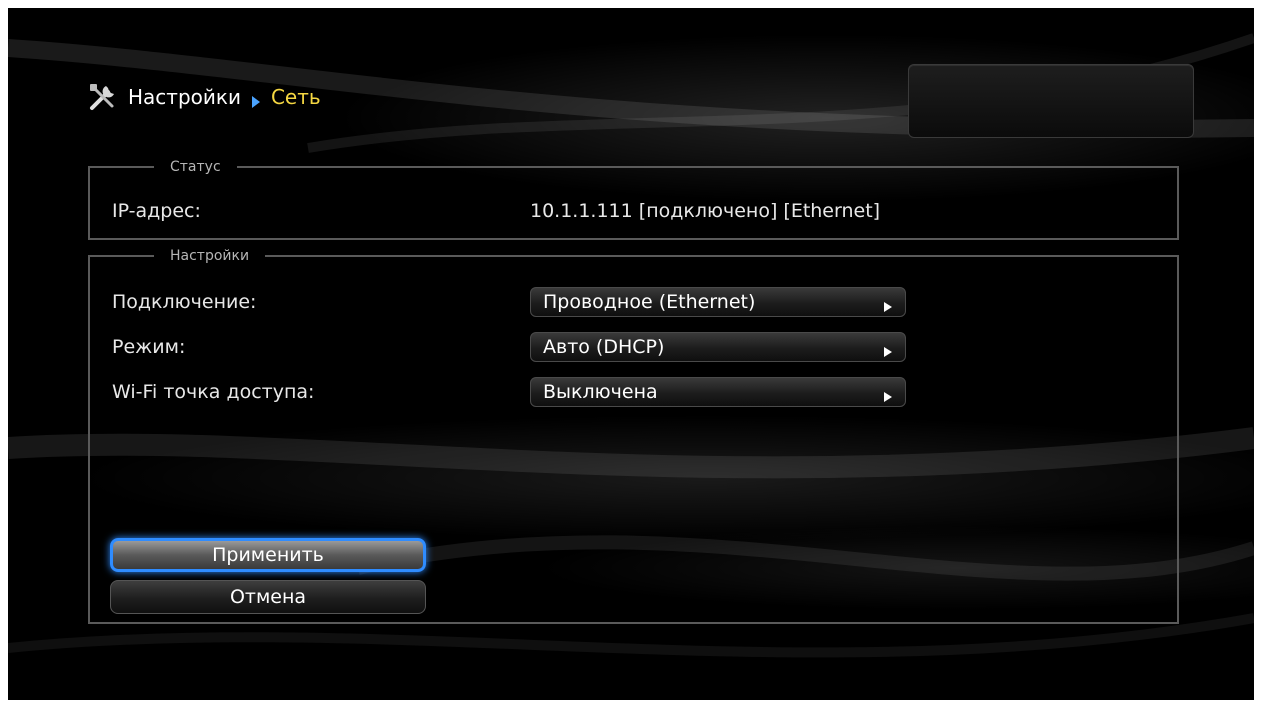  What do you see at coordinates (295, 97) in the screenshot?
I see `breadcrumb-current: Сеть` at bounding box center [295, 97].